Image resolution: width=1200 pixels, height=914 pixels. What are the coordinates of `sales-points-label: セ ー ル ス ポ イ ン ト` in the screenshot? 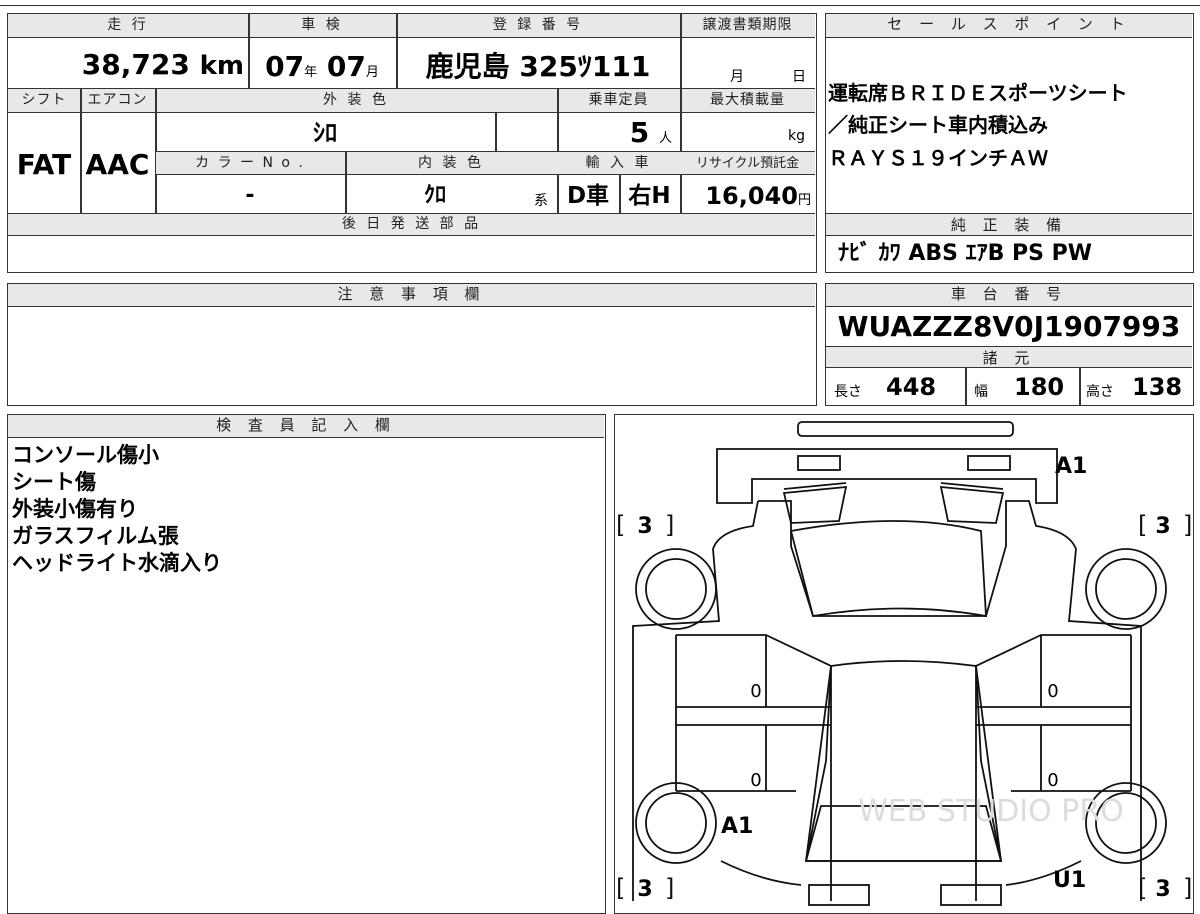 It's located at (1009, 26).